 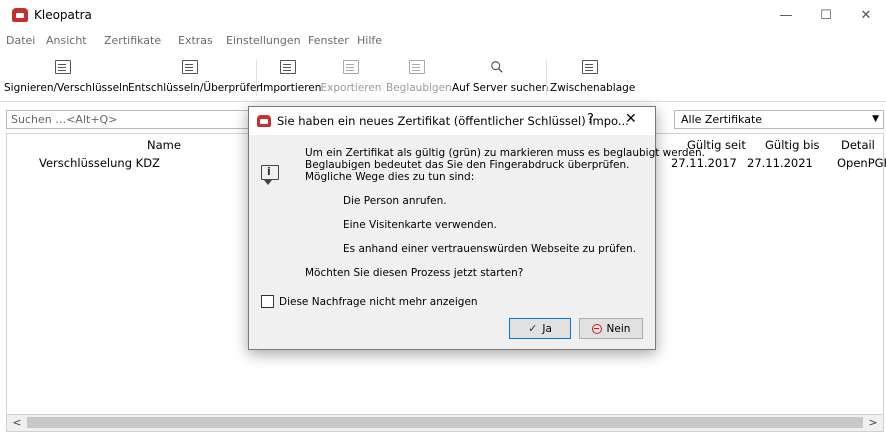 What do you see at coordinates (395, 201) in the screenshot?
I see `dialog-option-1: Die Person anrufen.` at bounding box center [395, 201].